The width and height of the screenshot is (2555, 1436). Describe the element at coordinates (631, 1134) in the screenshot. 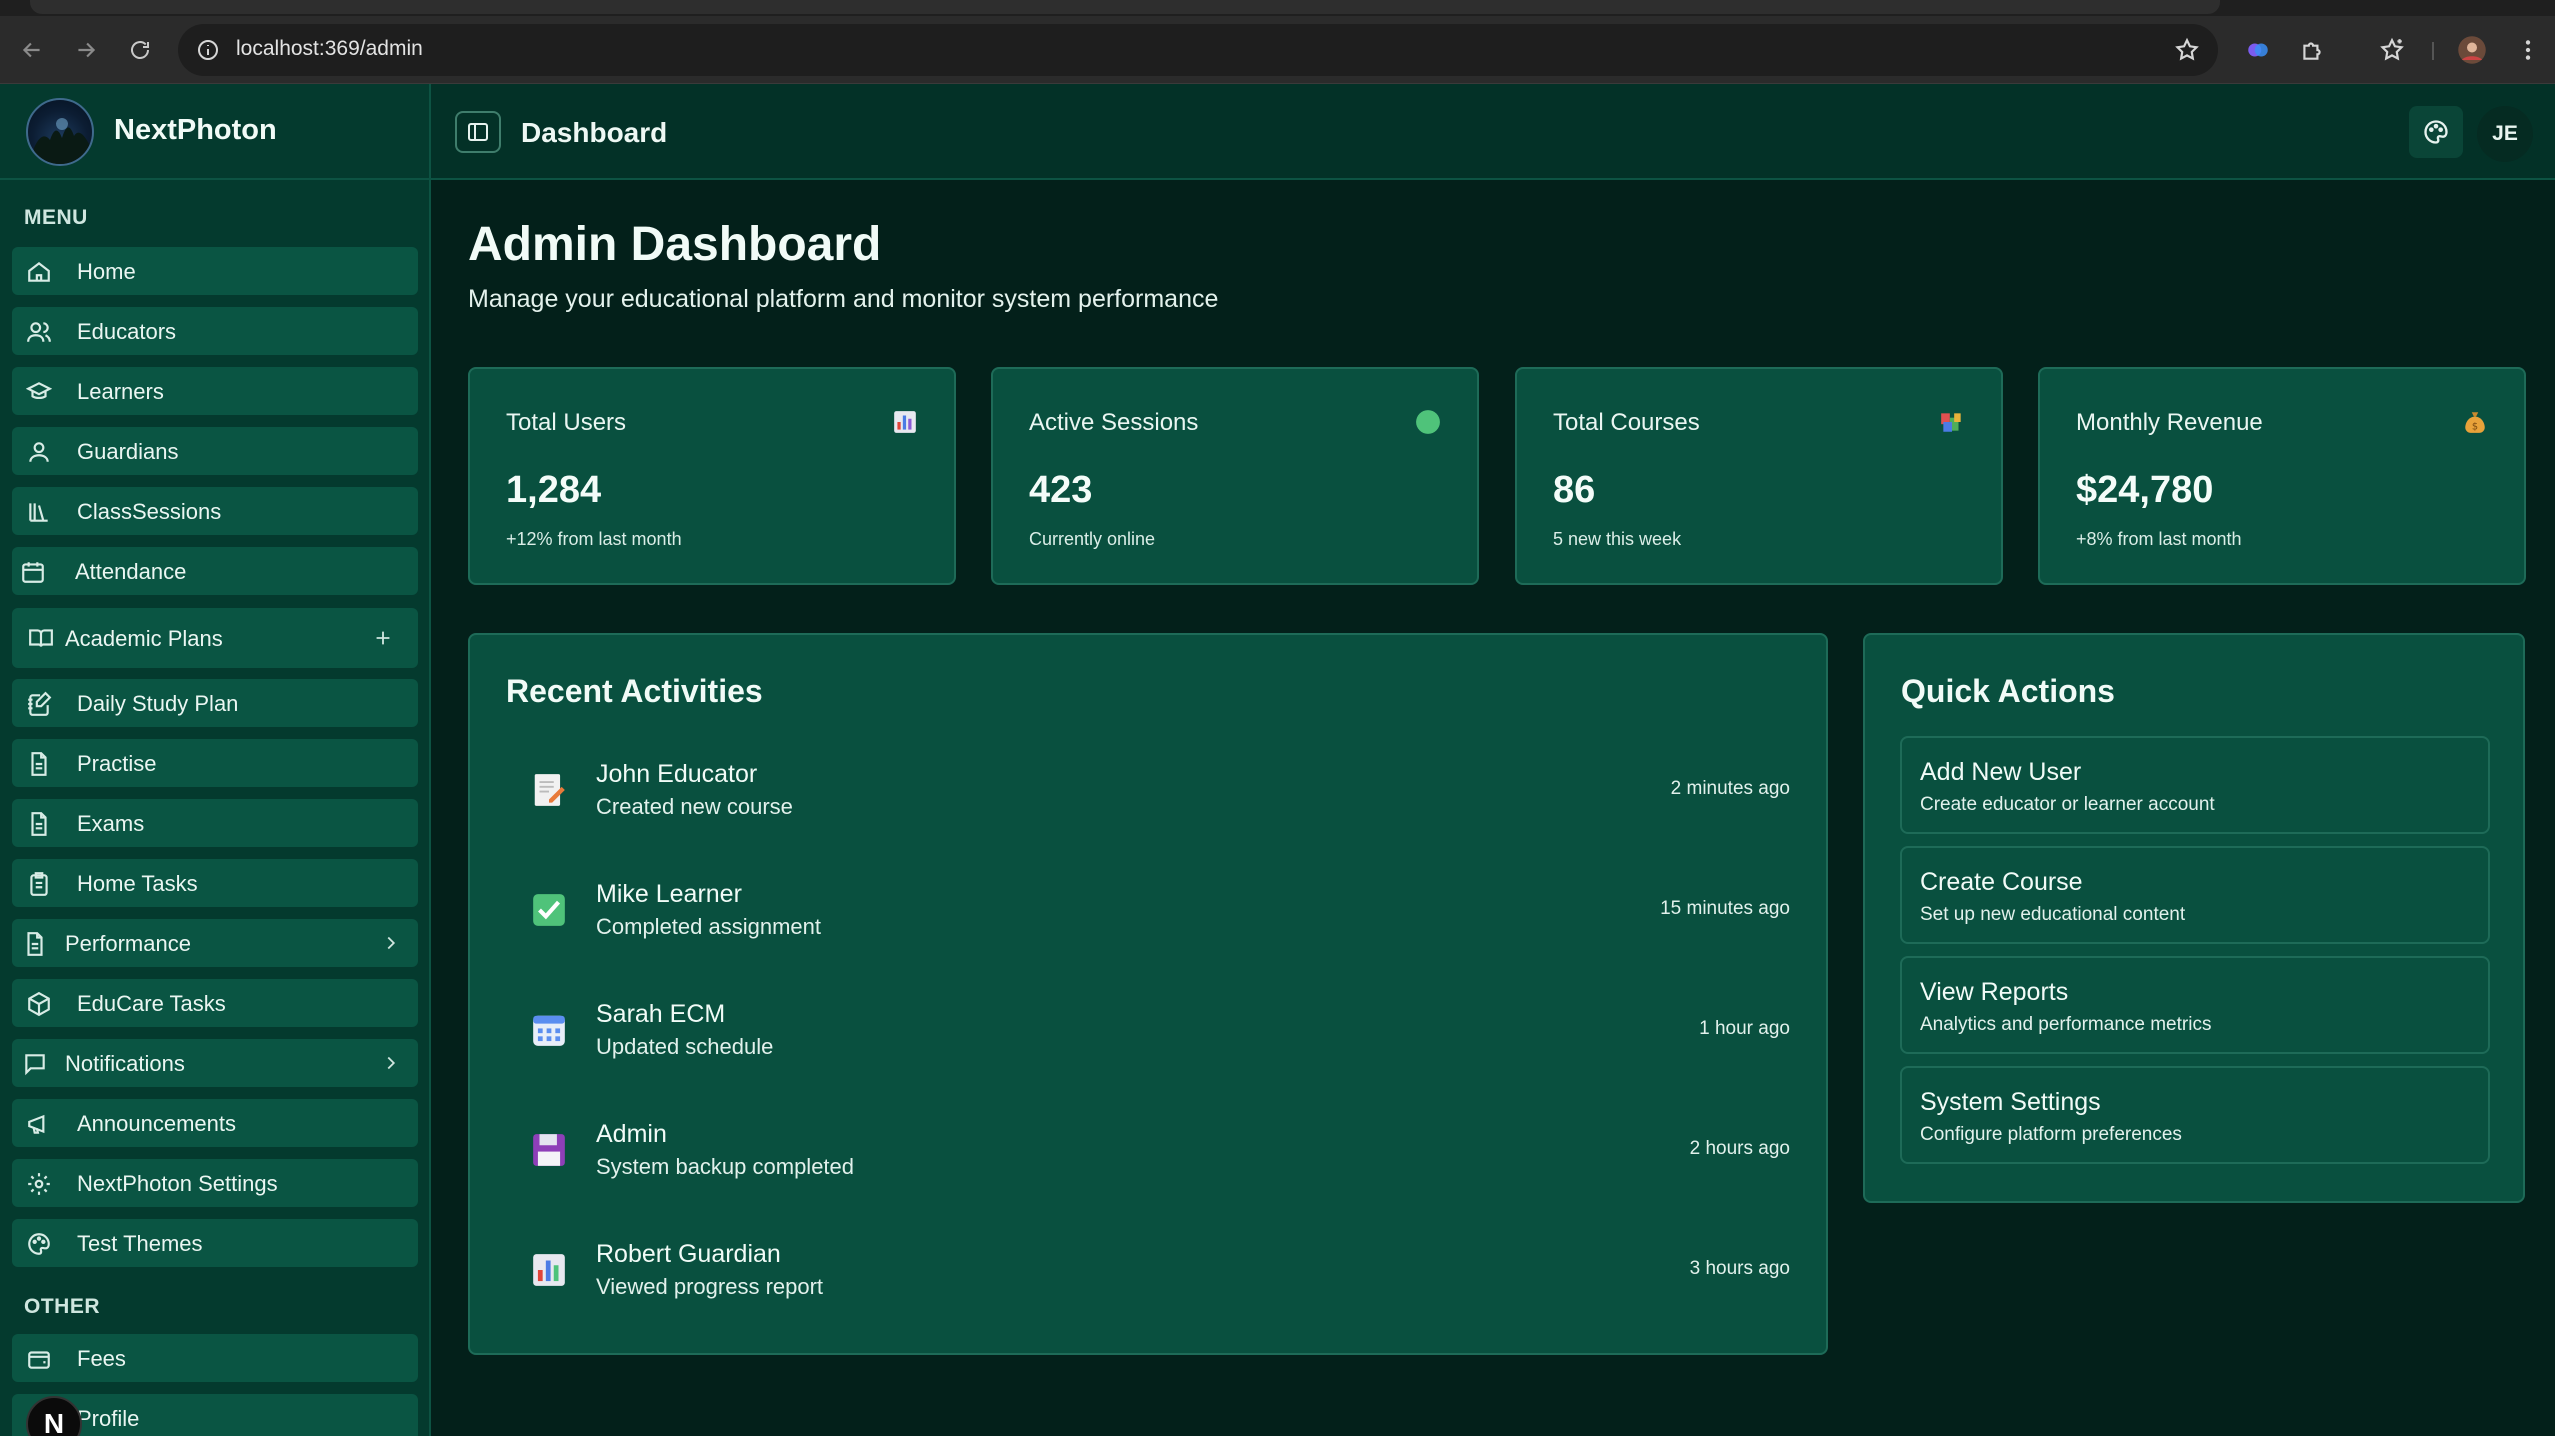

I see `activity-user: Admin` at that location.